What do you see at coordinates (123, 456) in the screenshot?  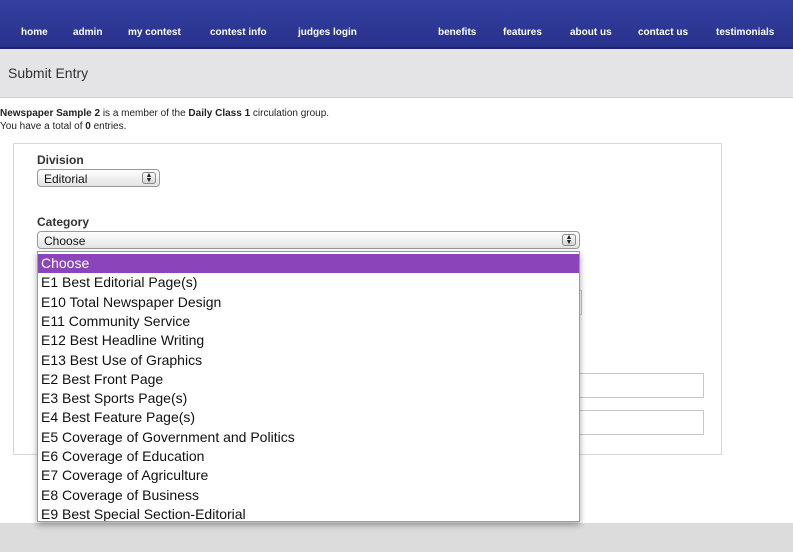 I see `dropdown-option-label: E6 Coverage of Education` at bounding box center [123, 456].